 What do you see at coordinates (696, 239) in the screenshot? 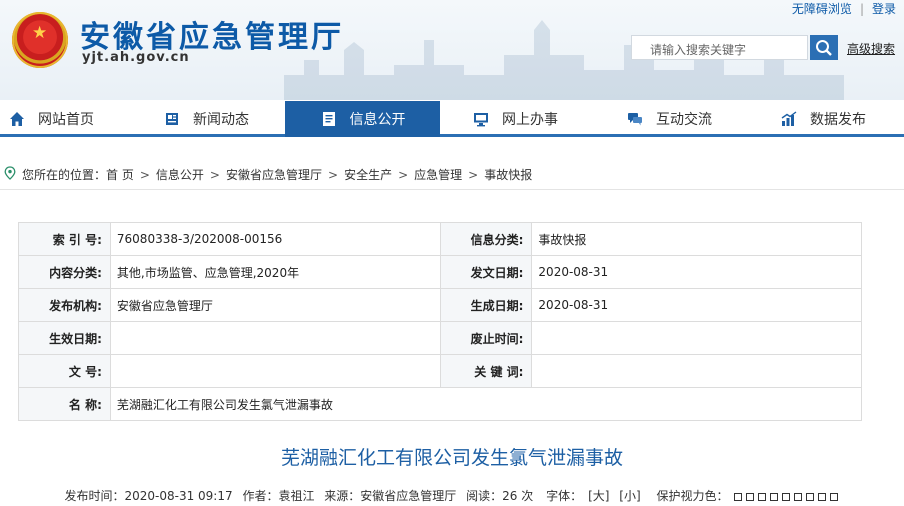
I see `meta-value: 事故快报` at bounding box center [696, 239].